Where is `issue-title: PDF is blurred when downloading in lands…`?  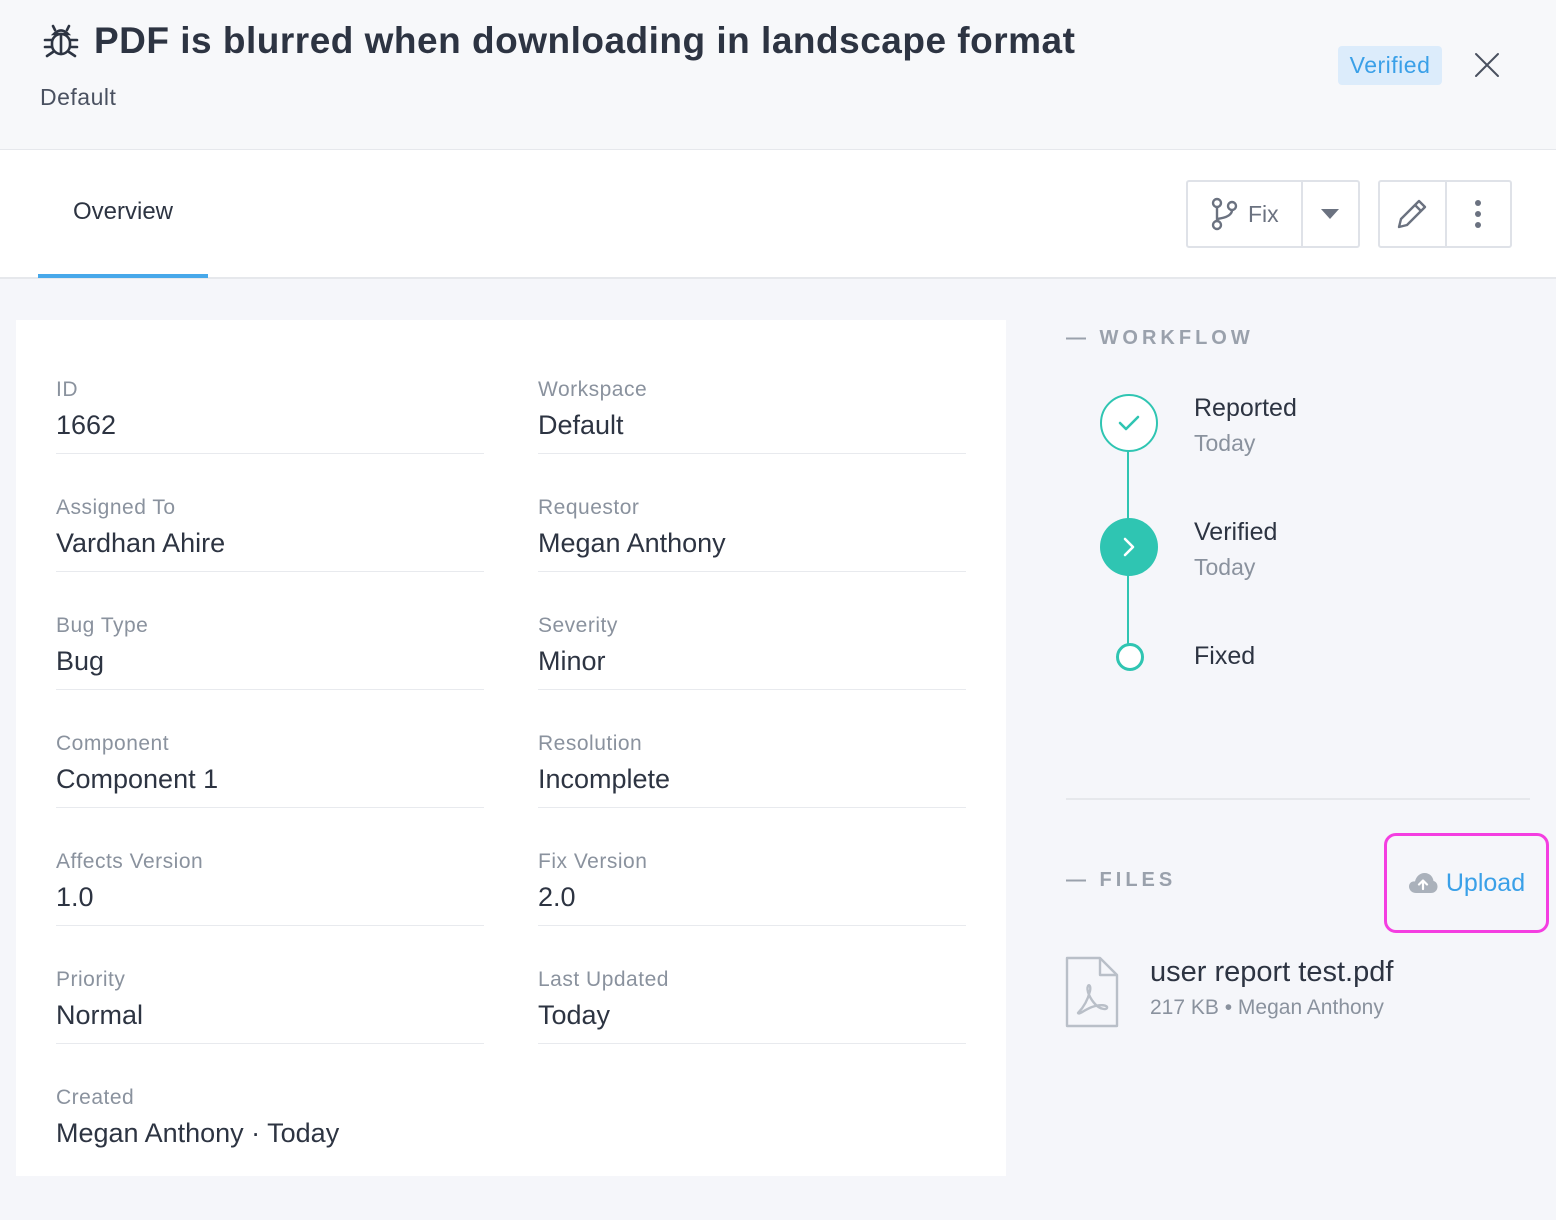
issue-title: PDF is blurred when downloading in lands… is located at coordinates (585, 40).